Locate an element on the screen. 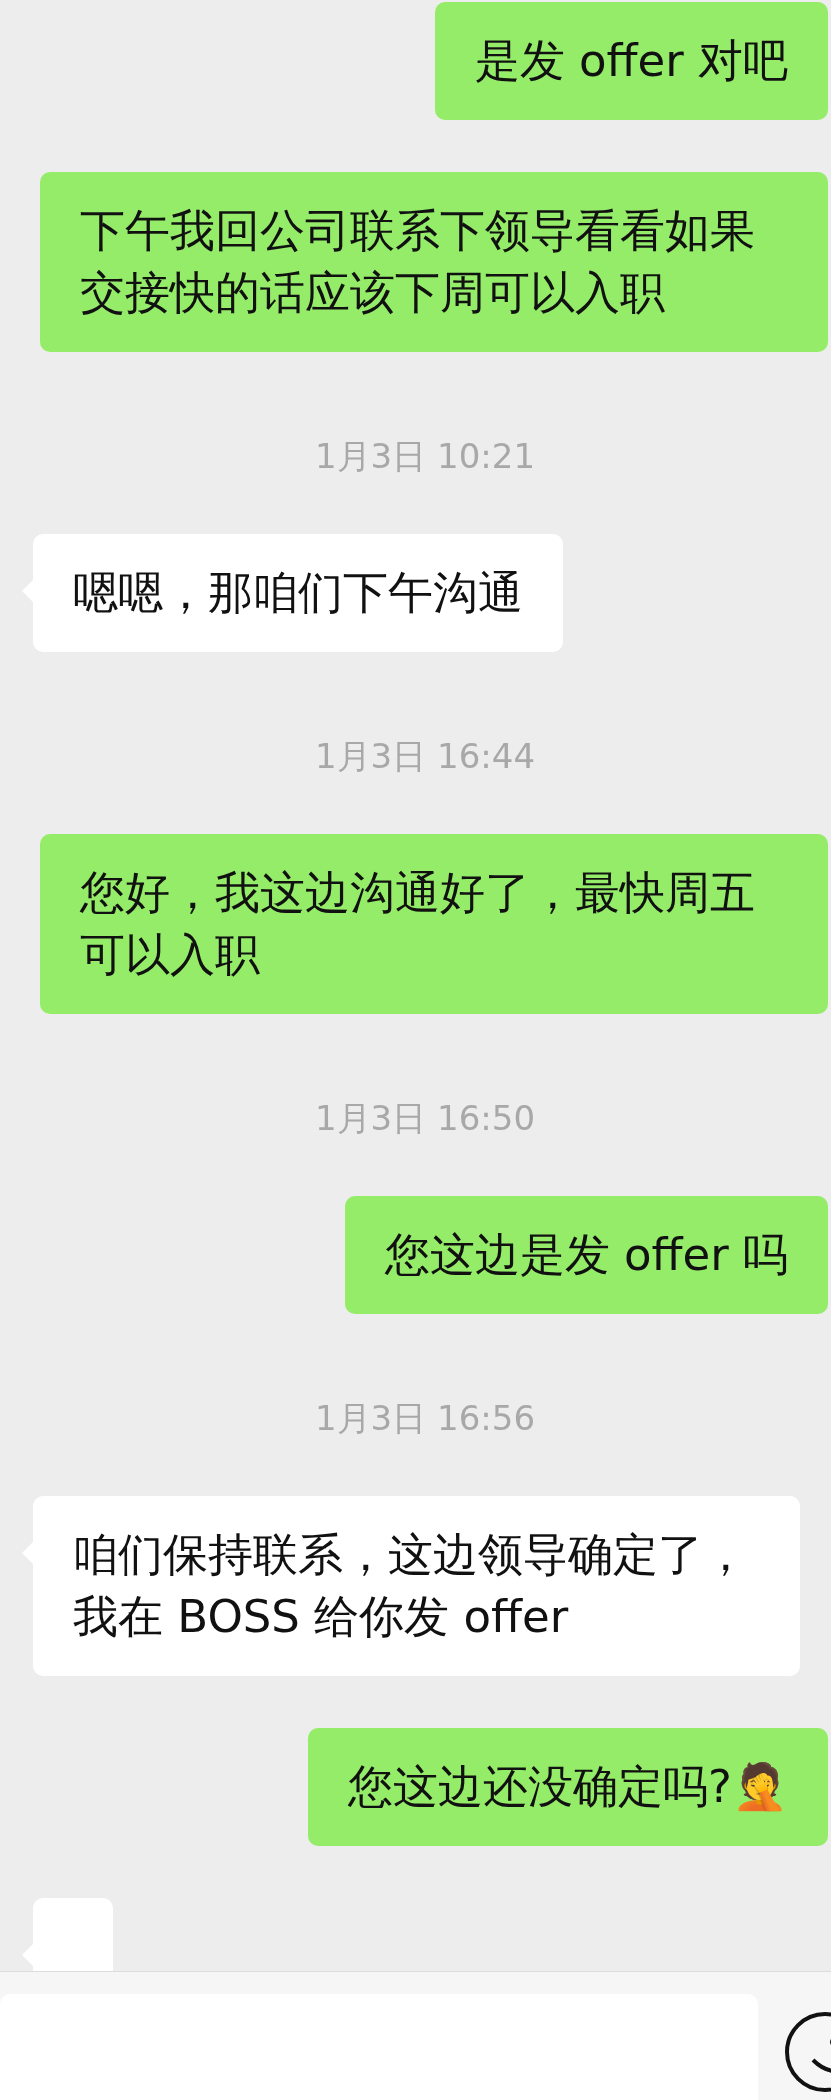  emoji-icon is located at coordinates (807, 2052).